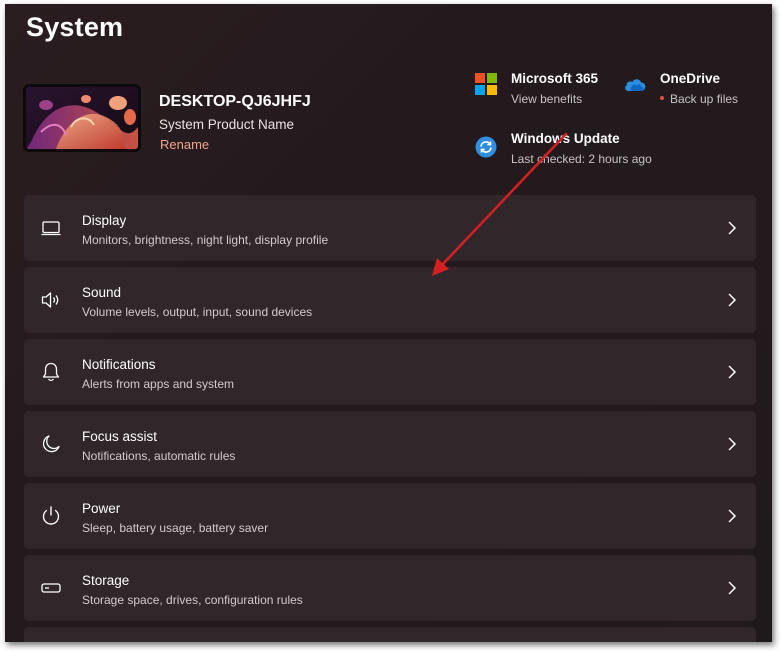 The height and width of the screenshot is (651, 781). Describe the element at coordinates (704, 99) in the screenshot. I see `tile-subtitle-text: Back up files` at that location.